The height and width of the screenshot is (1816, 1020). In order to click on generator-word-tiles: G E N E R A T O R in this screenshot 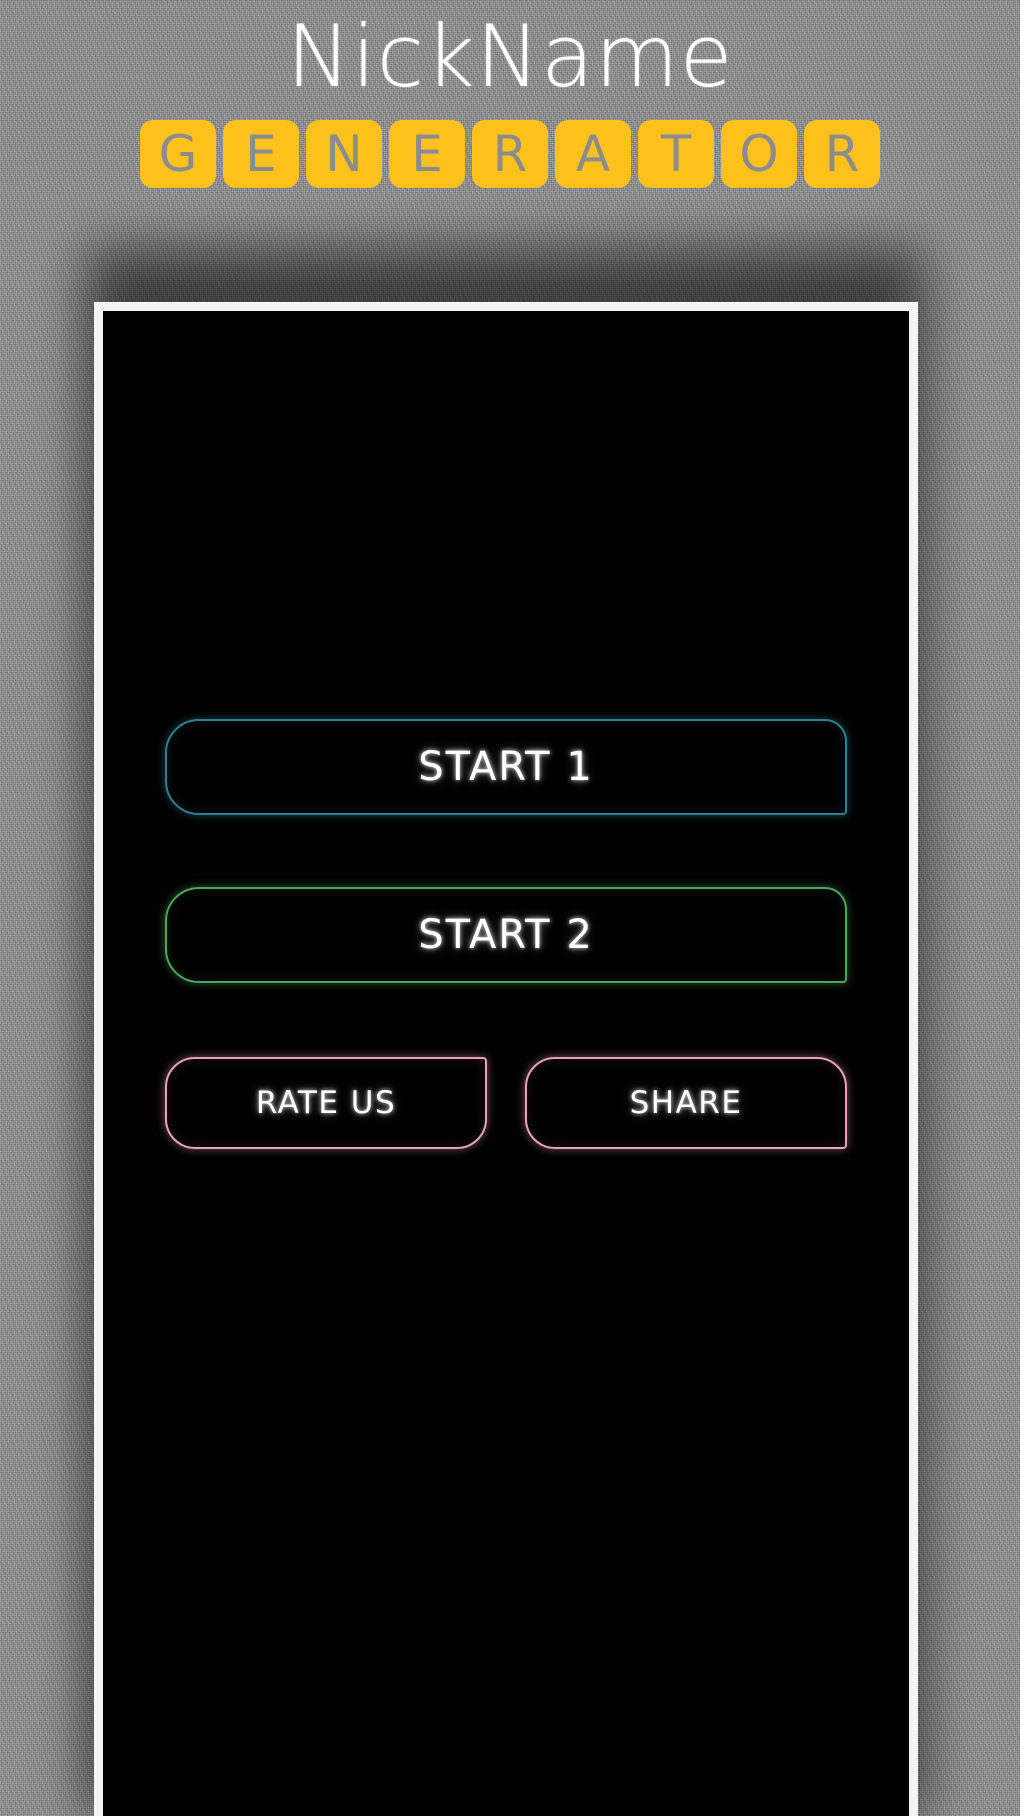, I will do `click(510, 154)`.